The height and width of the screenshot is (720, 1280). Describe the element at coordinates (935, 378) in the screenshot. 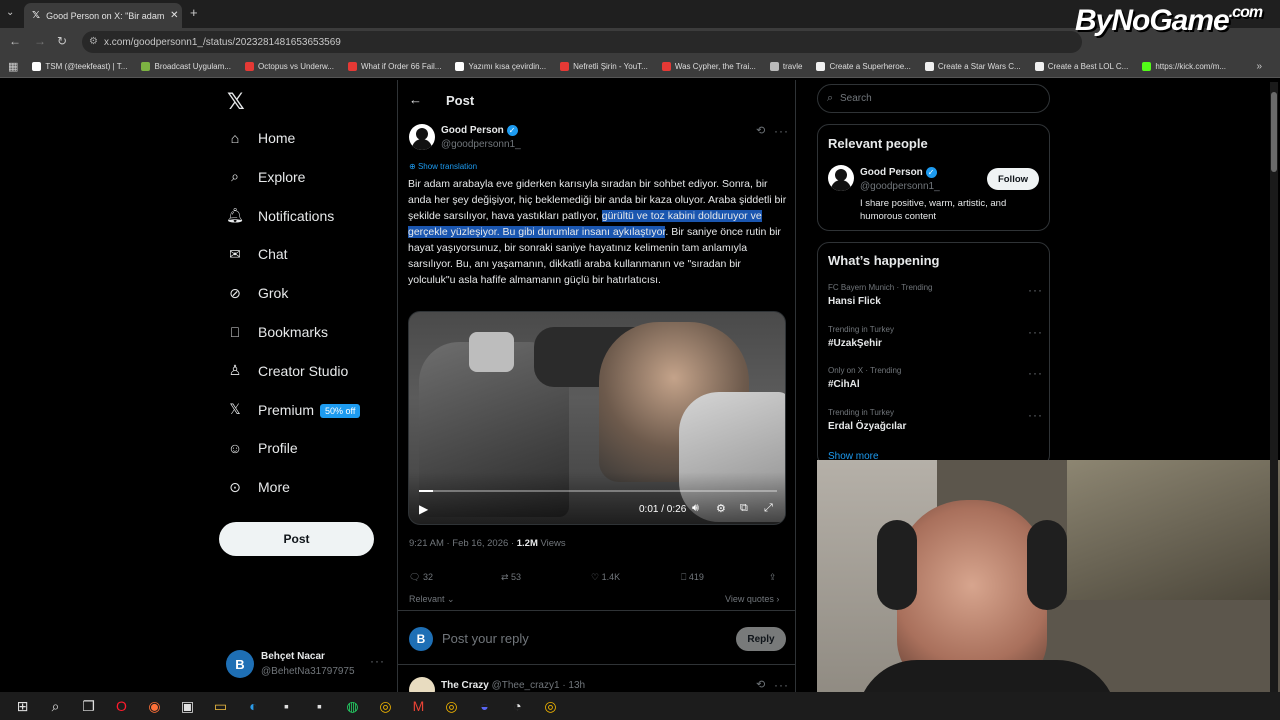

I see `trend-item: Only on X · Trending #CihAl ···` at that location.